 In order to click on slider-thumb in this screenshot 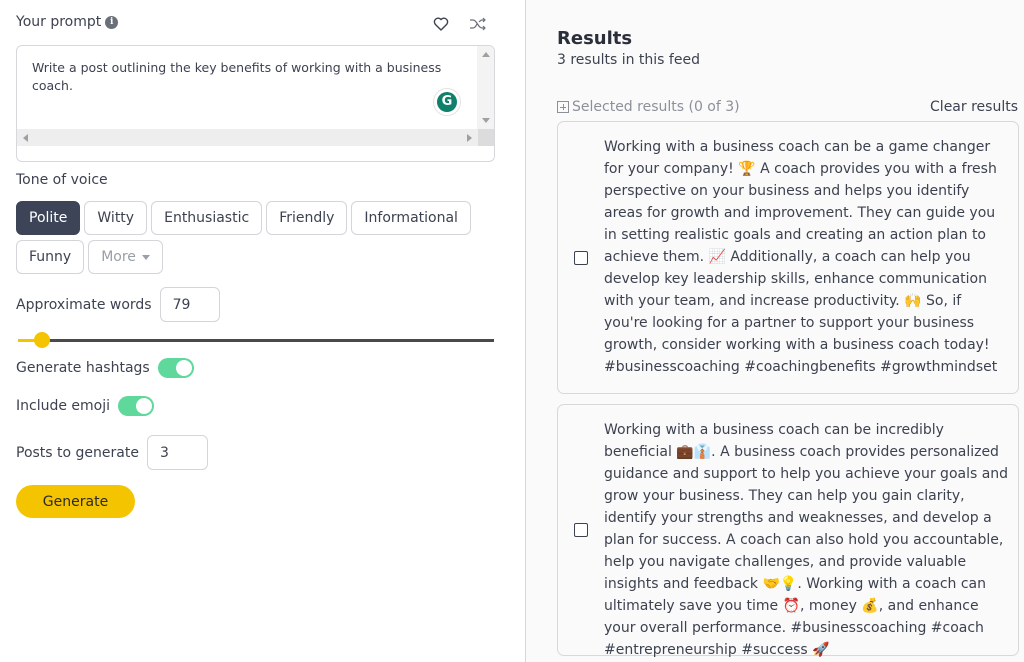, I will do `click(41, 340)`.